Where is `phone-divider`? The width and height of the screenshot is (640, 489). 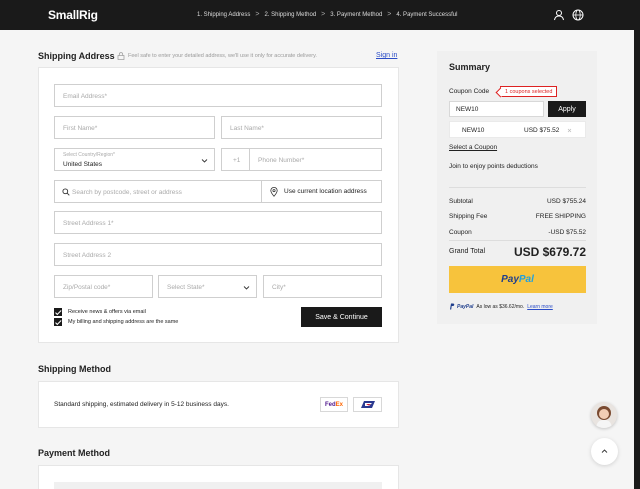
phone-divider is located at coordinates (249, 159).